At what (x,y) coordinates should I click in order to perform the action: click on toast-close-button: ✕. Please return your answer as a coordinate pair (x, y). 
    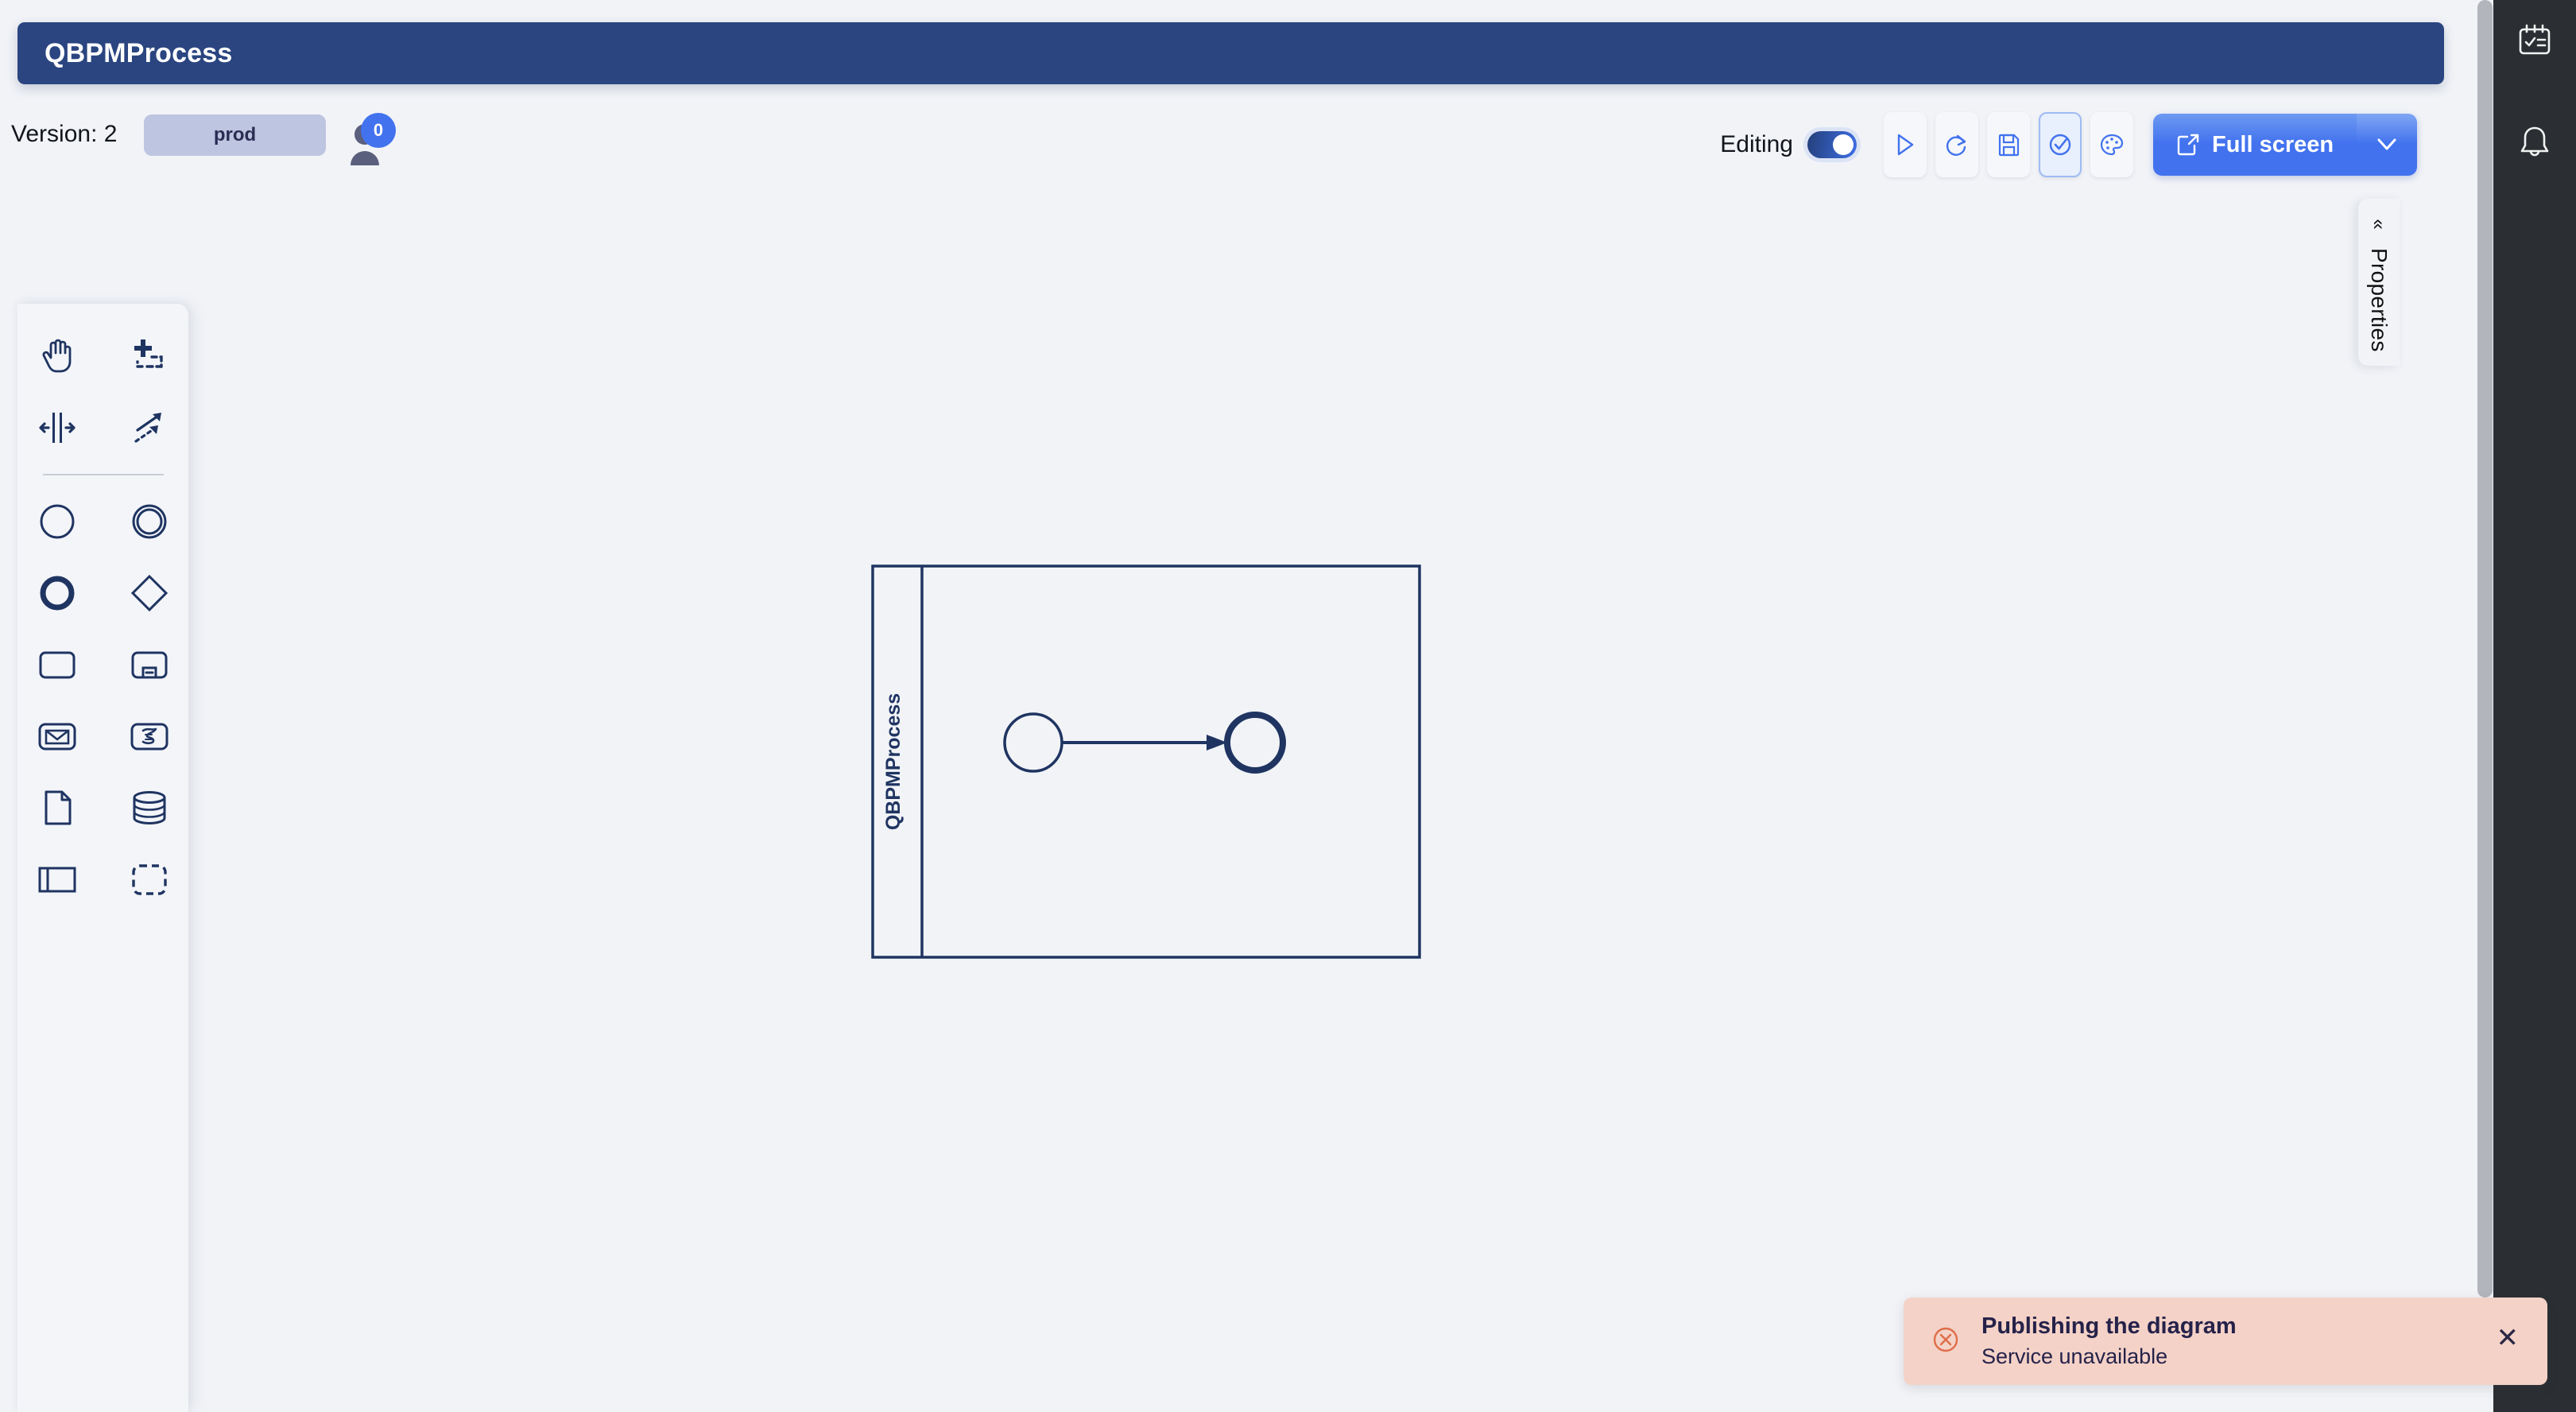
    Looking at the image, I should click on (2508, 1338).